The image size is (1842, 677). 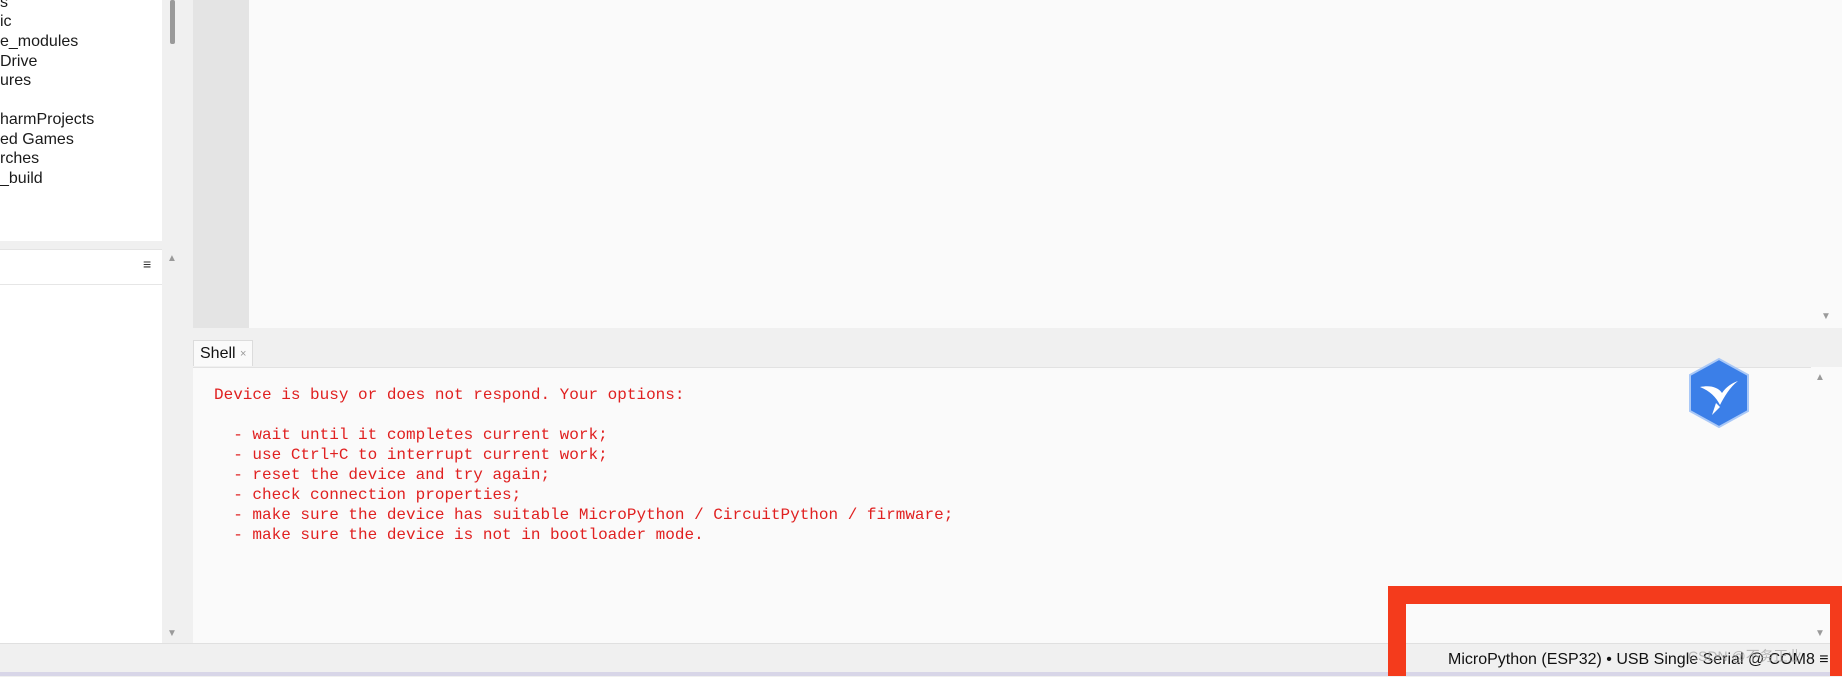 I want to click on outline-panel: ≡, so click(x=81, y=446).